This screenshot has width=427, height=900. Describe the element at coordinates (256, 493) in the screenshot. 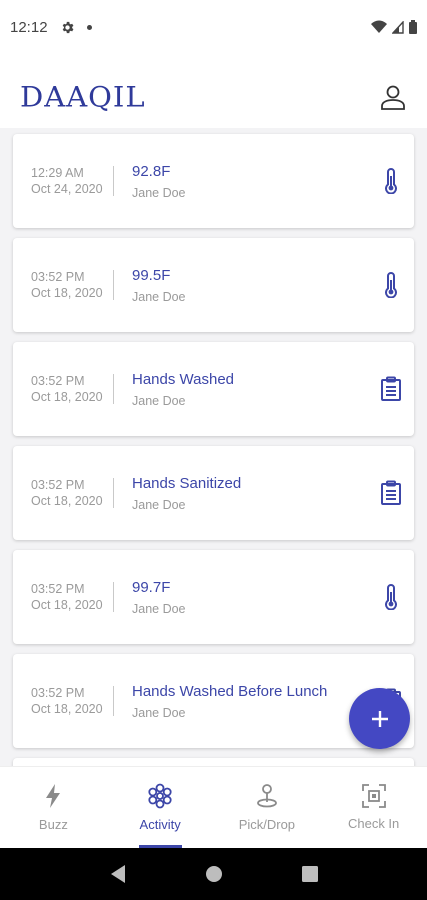

I see `activity-info: Hands Sanitized Jane Doe` at that location.